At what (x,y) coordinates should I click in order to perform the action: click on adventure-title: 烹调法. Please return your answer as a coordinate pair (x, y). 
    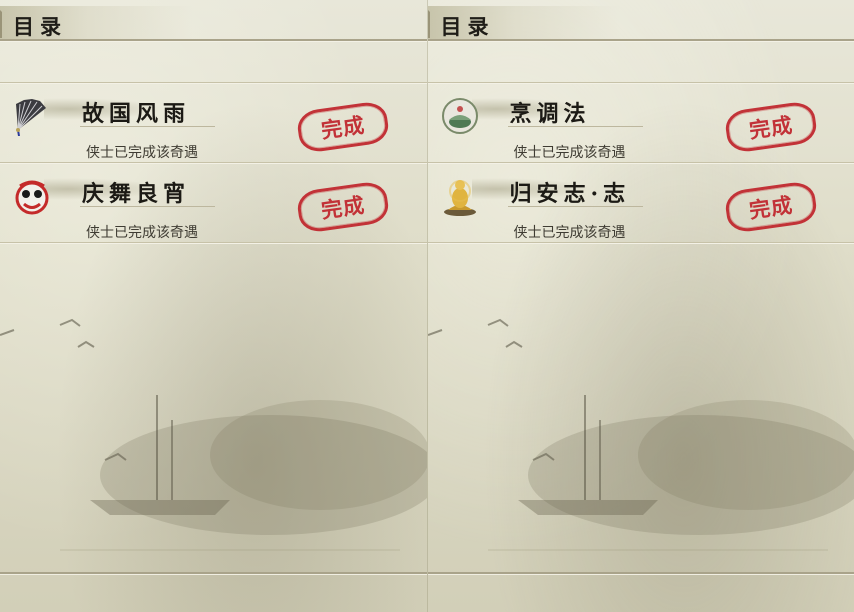
    Looking at the image, I should click on (550, 114).